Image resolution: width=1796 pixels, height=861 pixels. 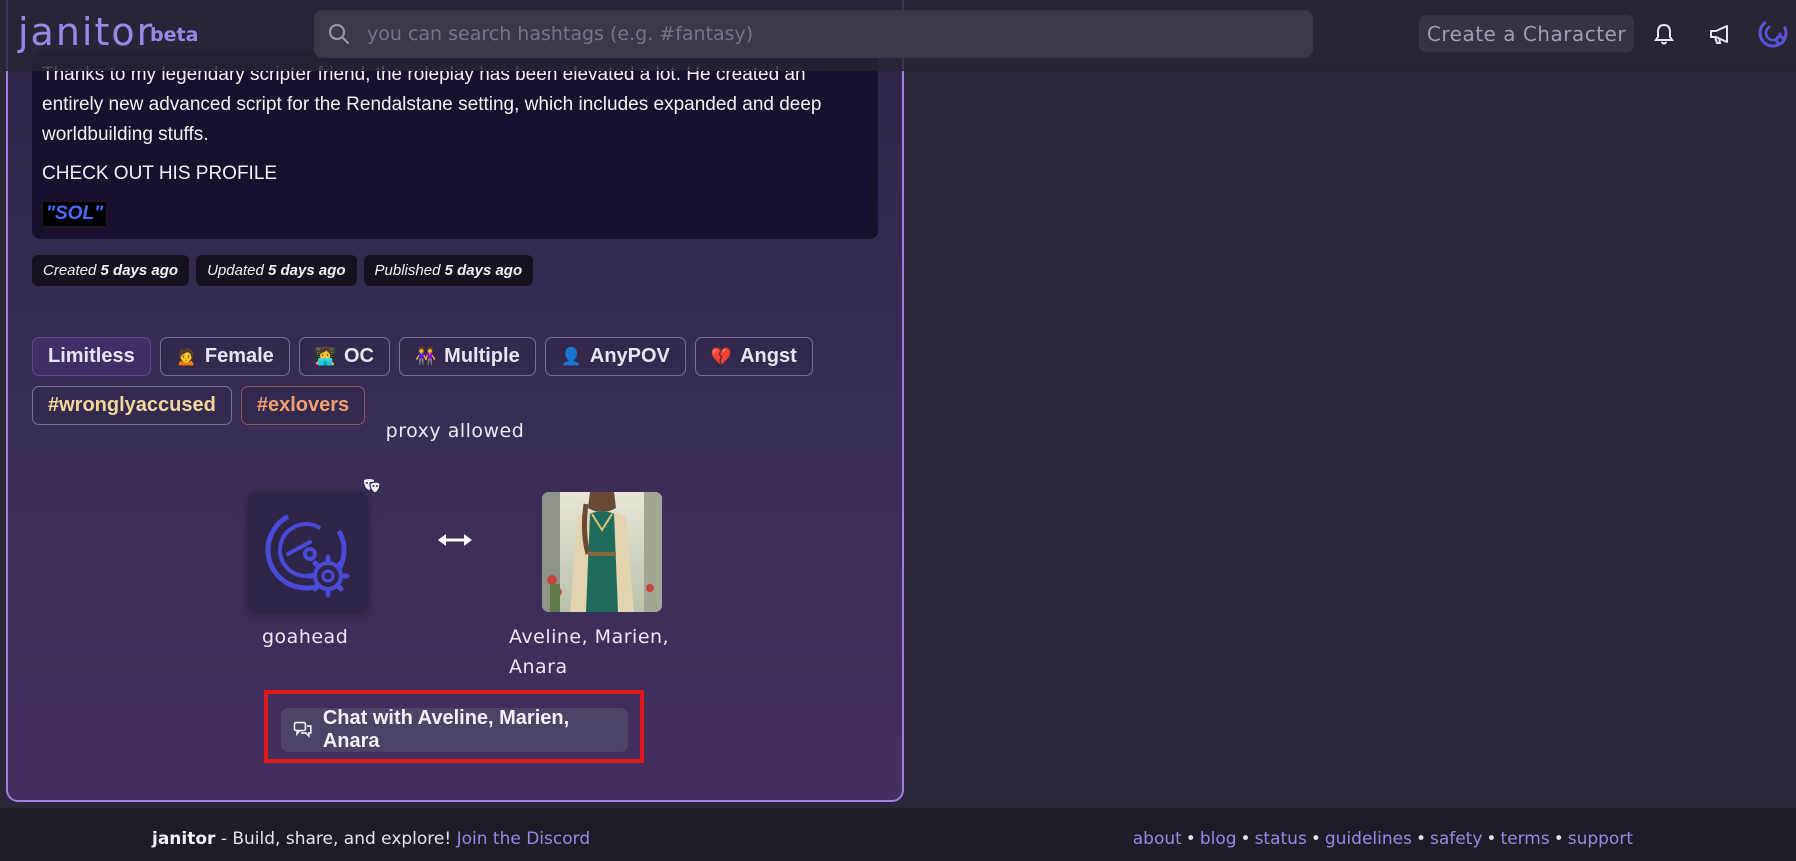 I want to click on persona-gear-icon, so click(x=307, y=553).